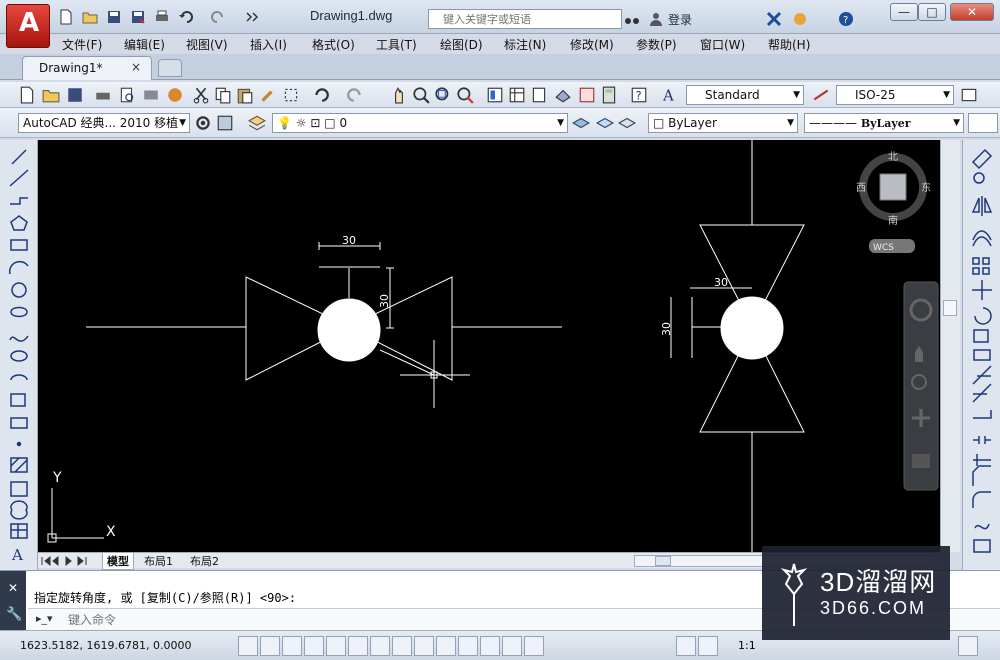 The height and width of the screenshot is (660, 1000). I want to click on workspace-settings-icon, so click(203, 123).